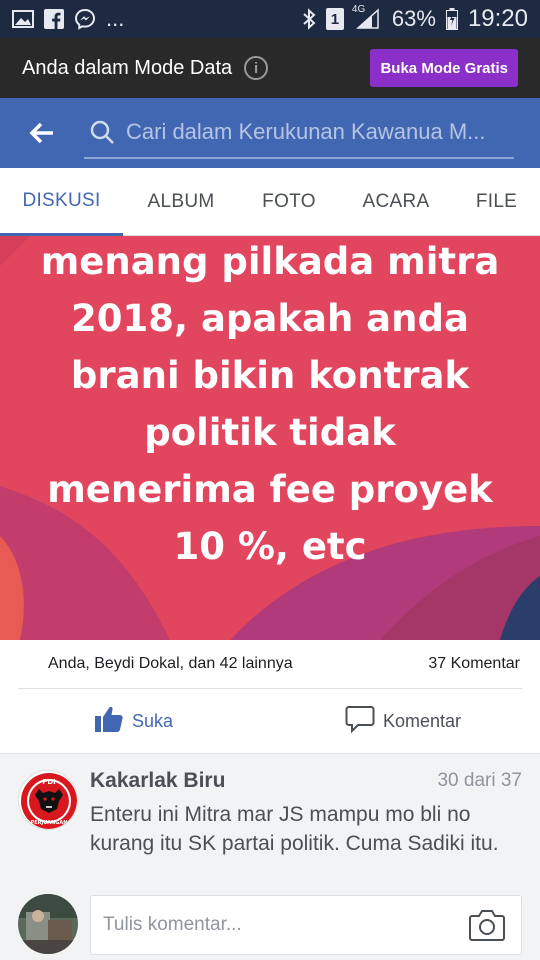 This screenshot has width=540, height=960. I want to click on comment-button: Komentar, so click(403, 721).